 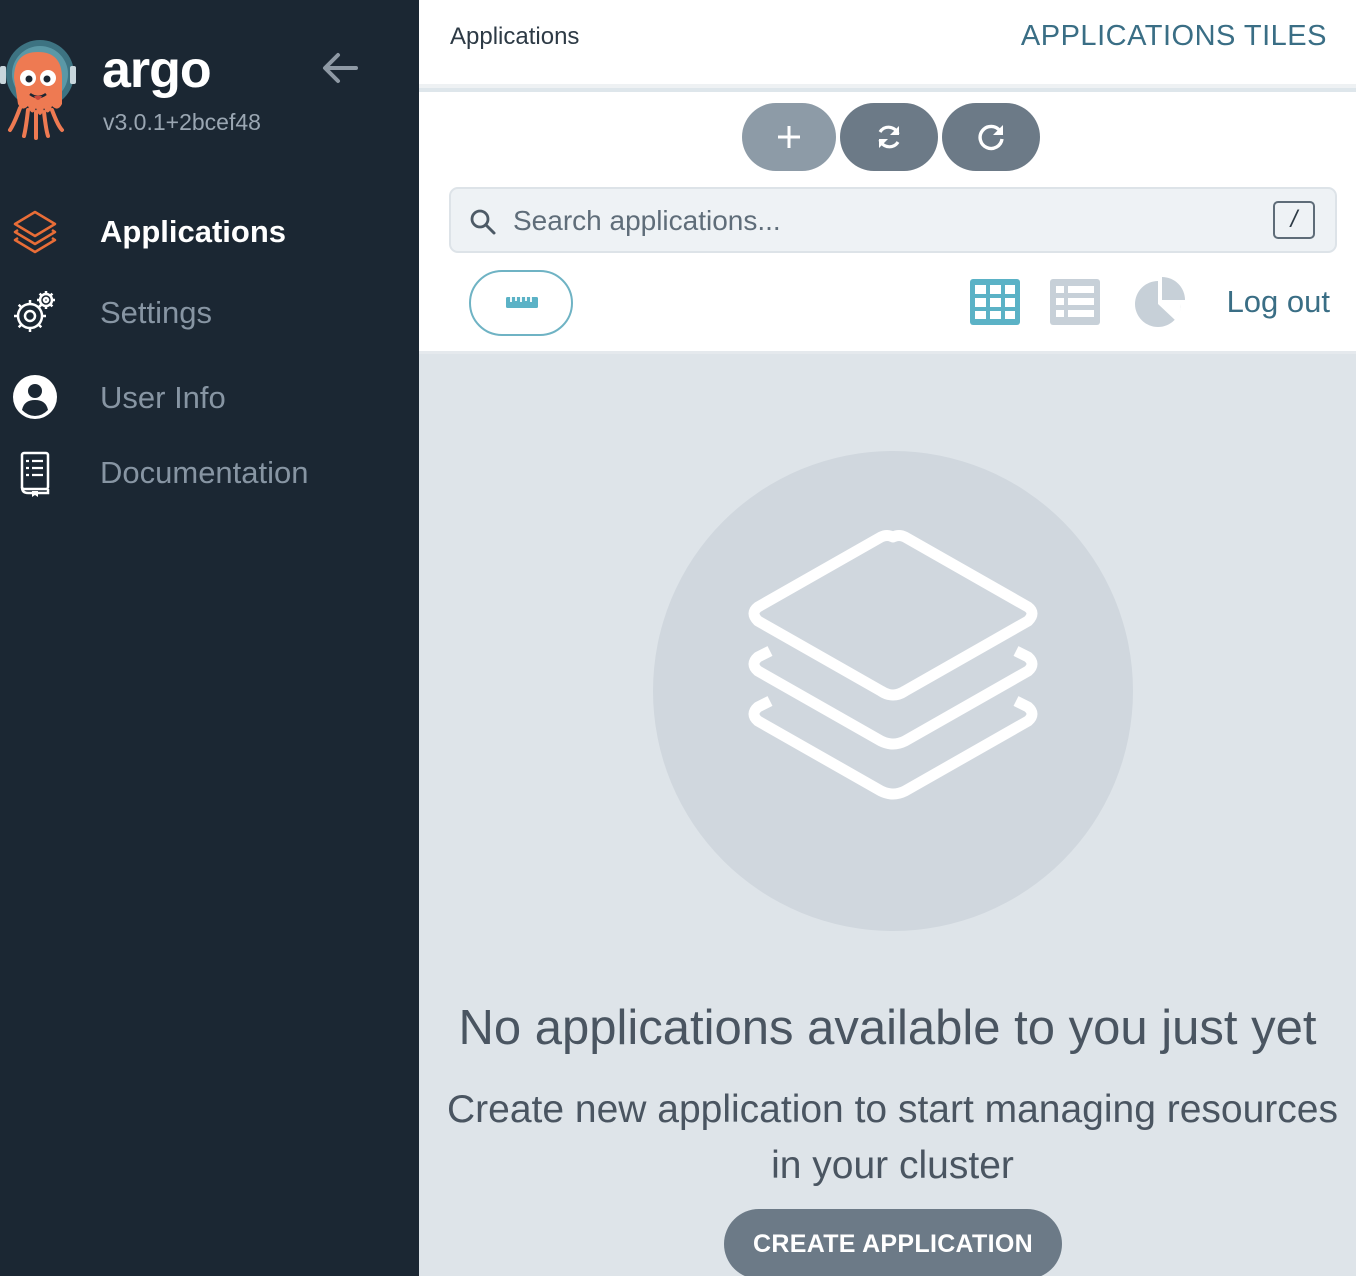 I want to click on user-circle-icon, so click(x=35, y=397).